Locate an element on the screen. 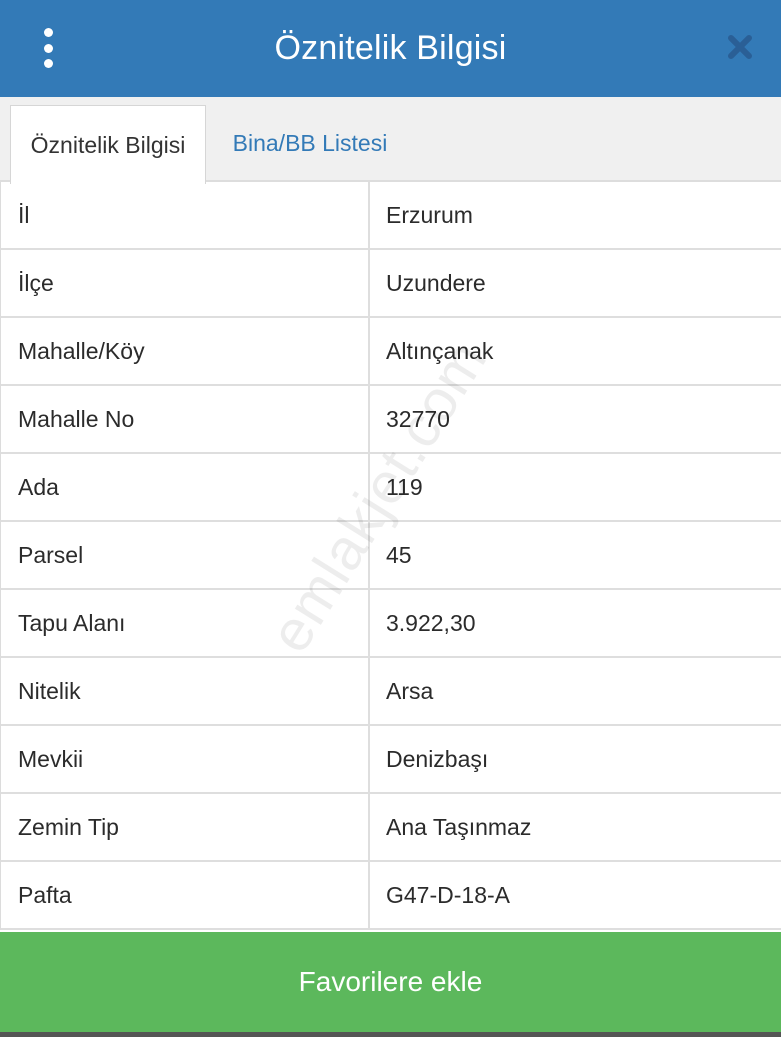 The height and width of the screenshot is (1037, 781). row-label: Nitelik is located at coordinates (185, 691).